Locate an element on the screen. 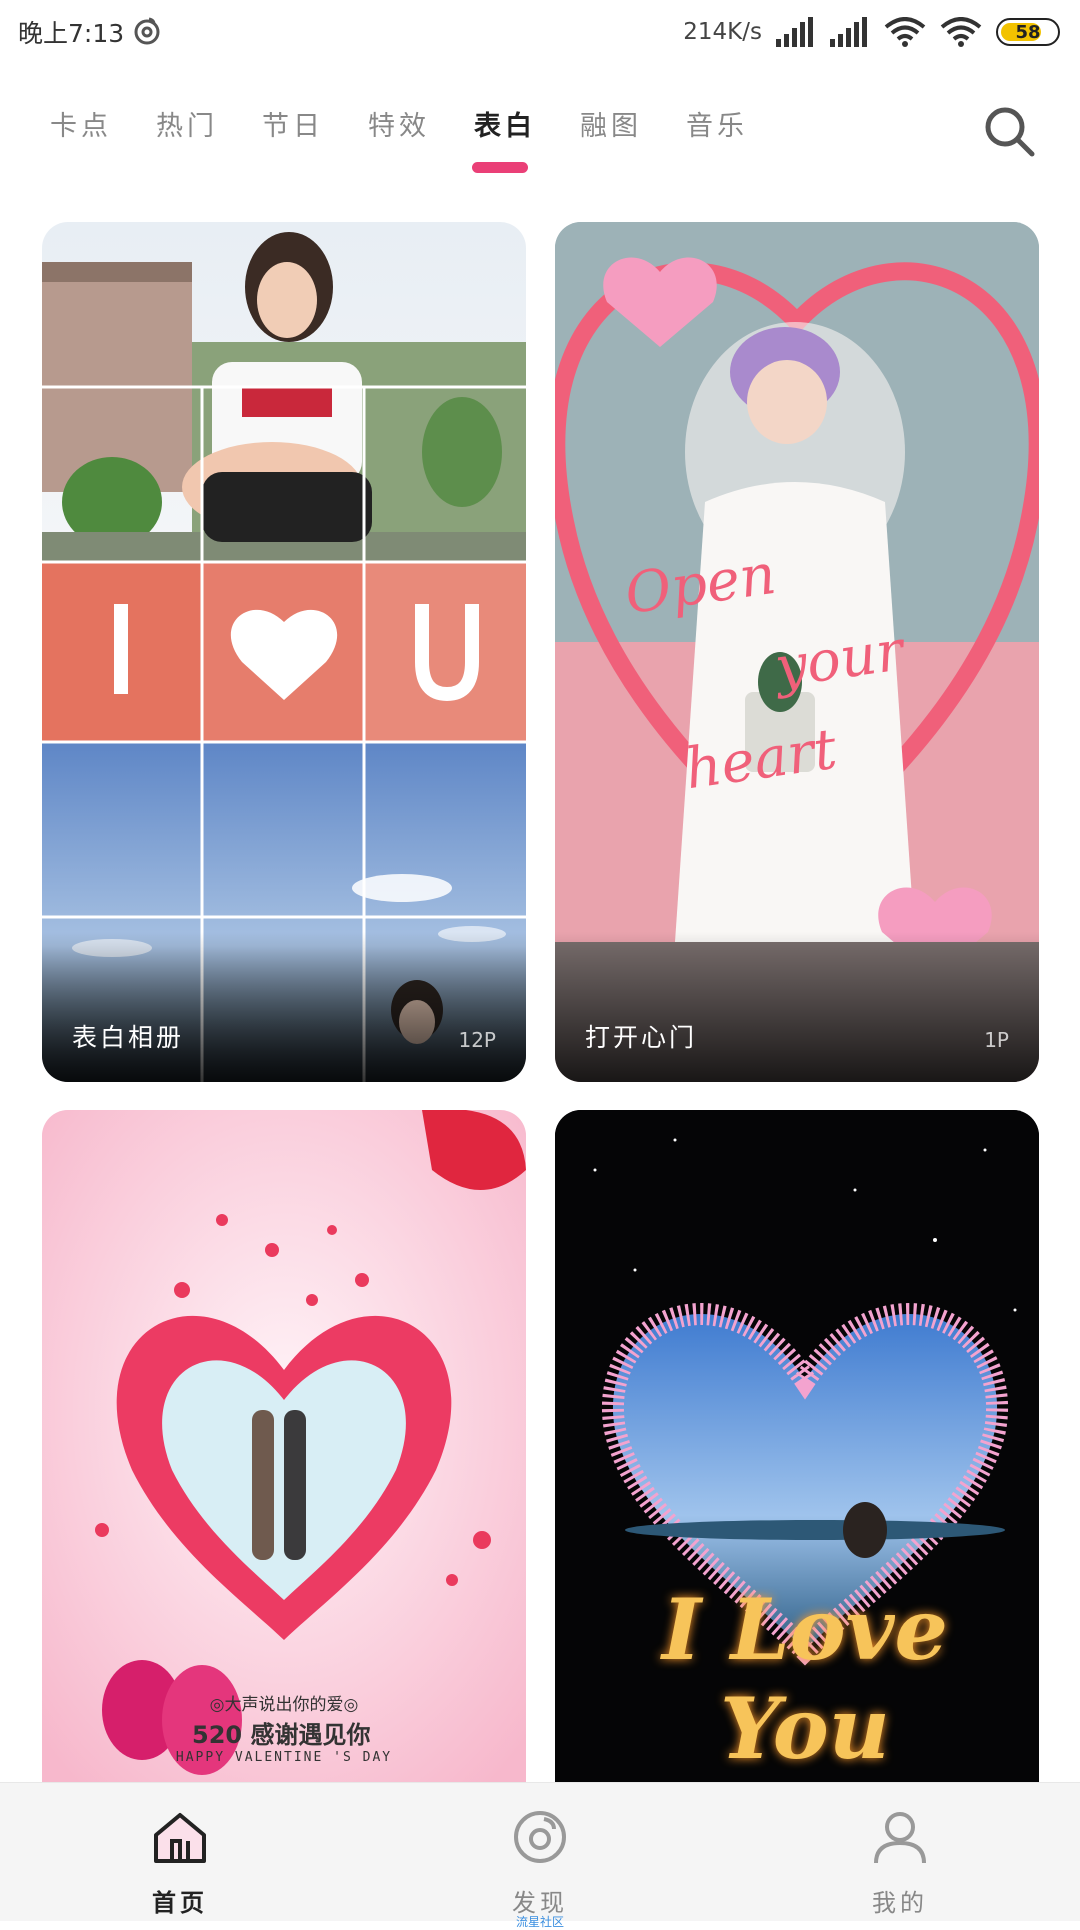 The width and height of the screenshot is (1080, 1930). category-tabs: 卡点 热门 节日 特效 表白 融图 音乐 is located at coordinates (421, 138).